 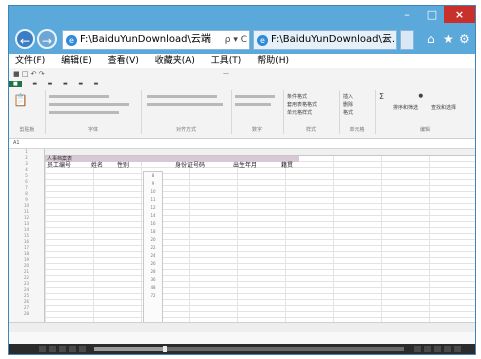 What do you see at coordinates (123, 165) in the screenshot?
I see `header-cell: 性别` at bounding box center [123, 165].